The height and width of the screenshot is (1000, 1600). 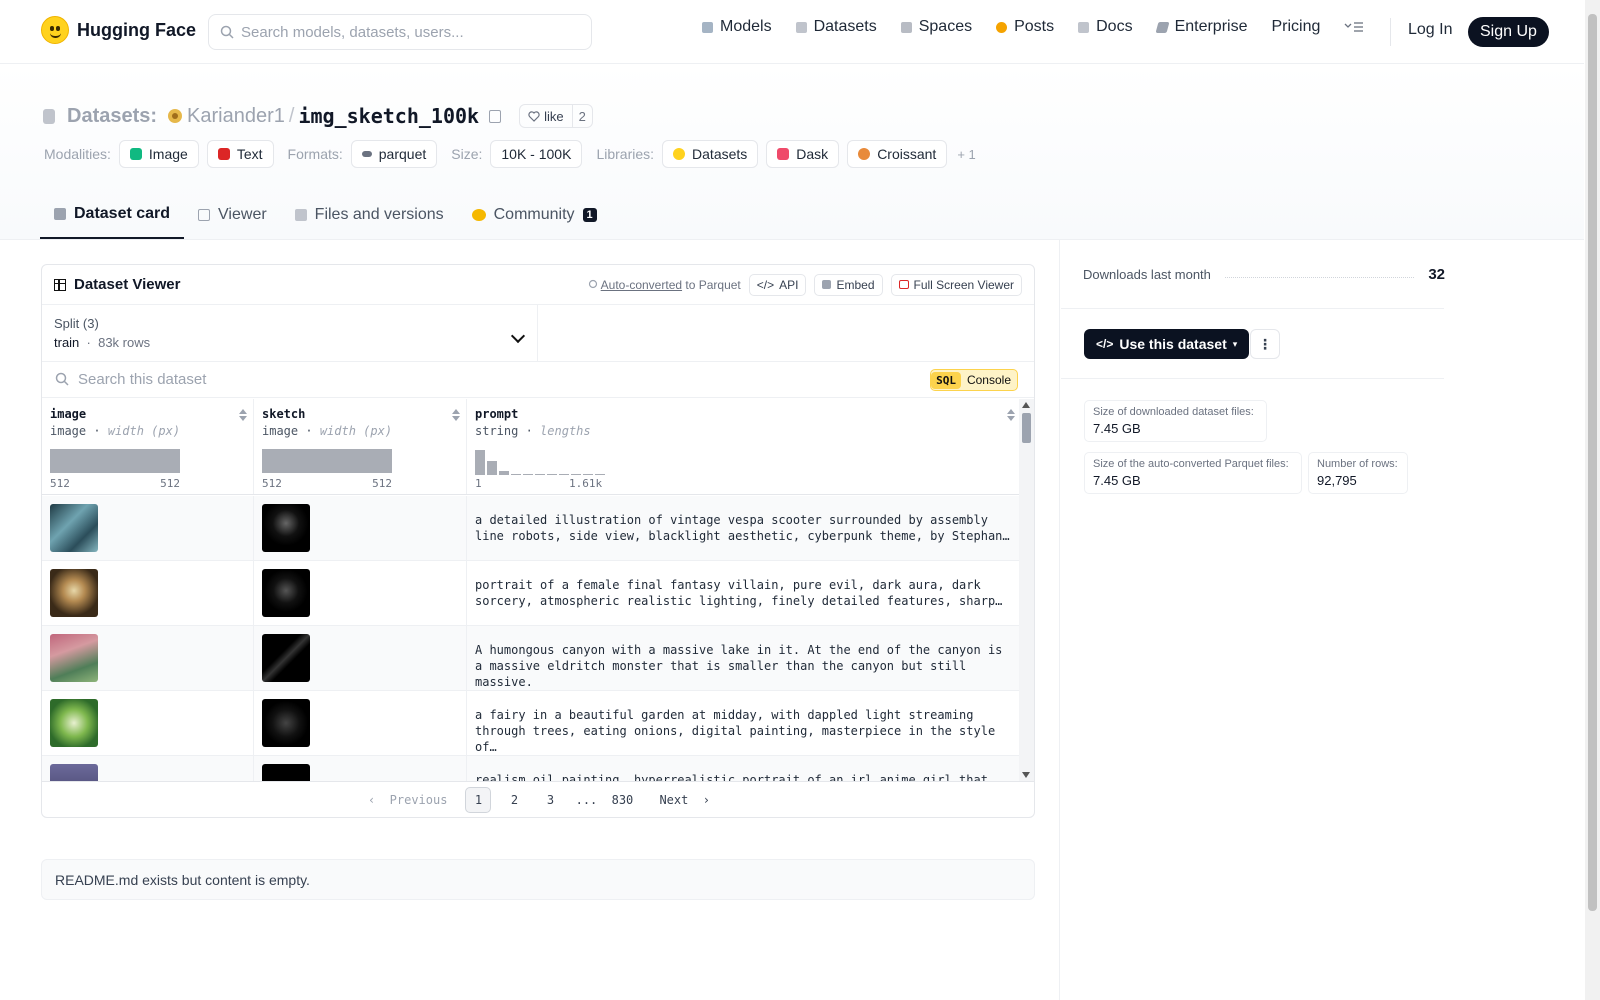 I want to click on menu-list-icon, so click(x=1354, y=27).